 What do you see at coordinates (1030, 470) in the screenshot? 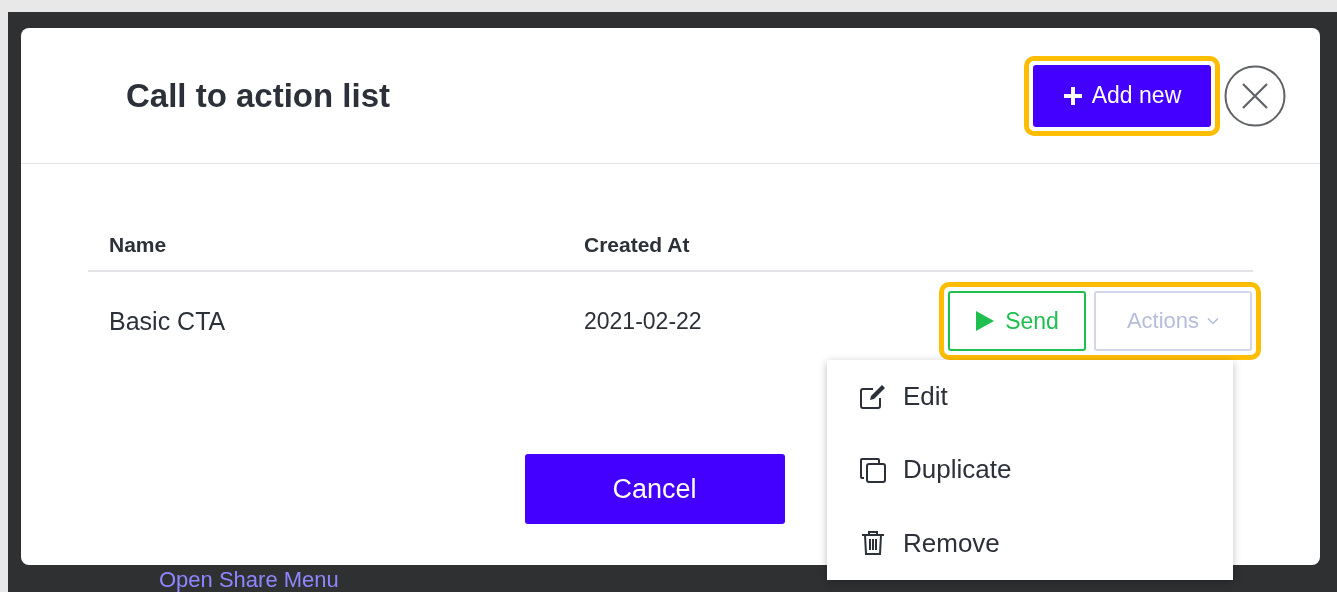
I see `menu-item: Duplicate` at bounding box center [1030, 470].